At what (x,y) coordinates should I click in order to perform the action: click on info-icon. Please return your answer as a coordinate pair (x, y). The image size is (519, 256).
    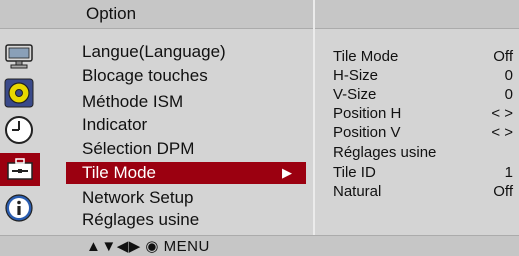
    Looking at the image, I should click on (19, 208).